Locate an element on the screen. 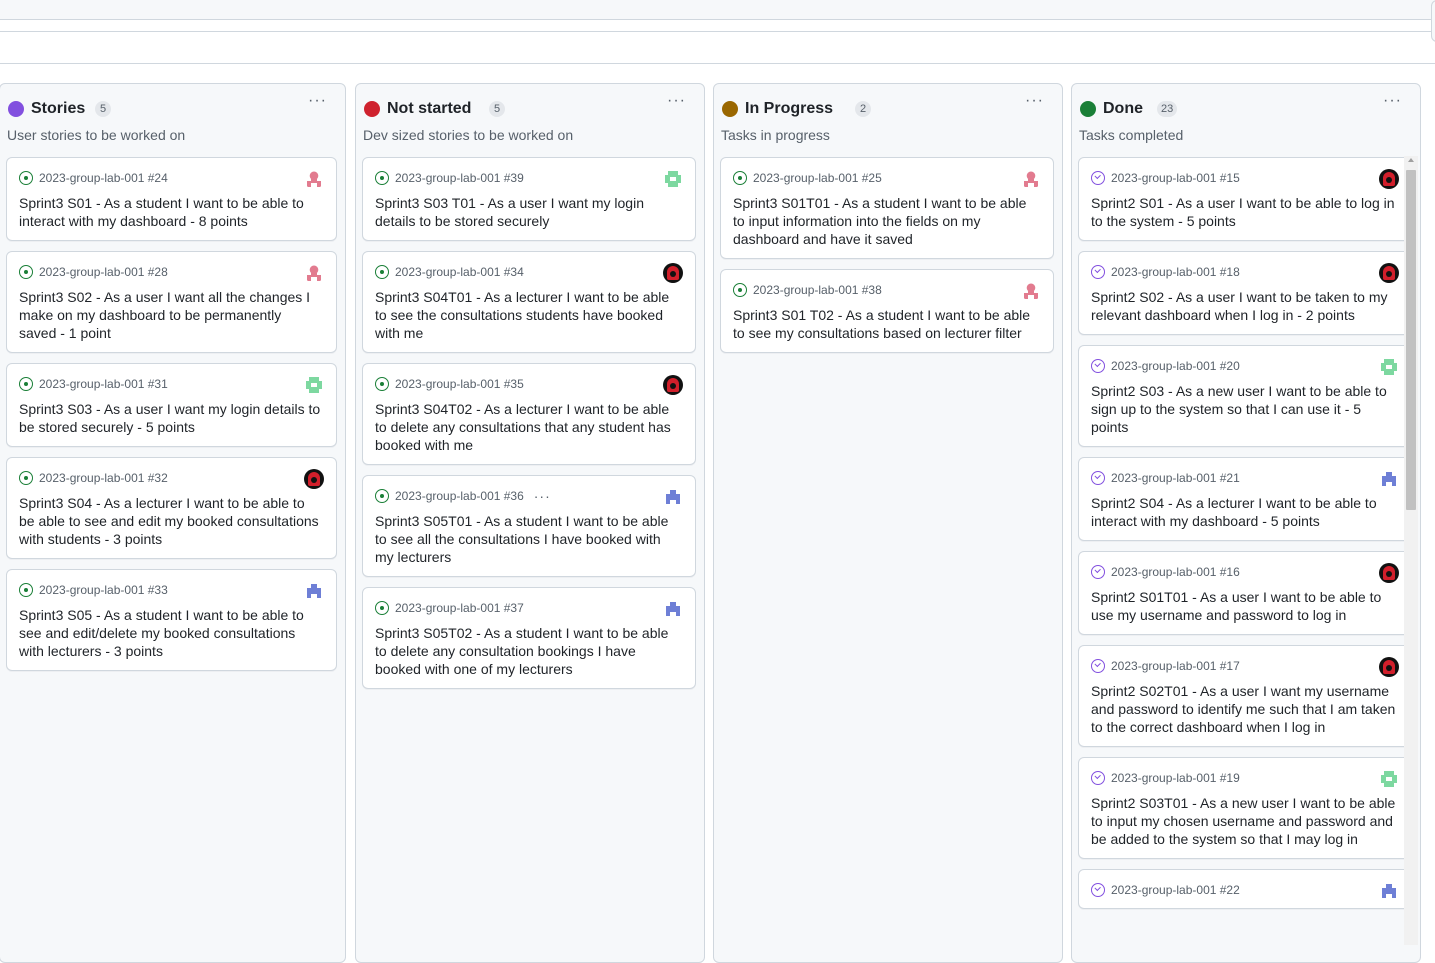 This screenshot has height=963, width=1435. issue-reference: 2023-group-lab-001 #31 is located at coordinates (103, 384).